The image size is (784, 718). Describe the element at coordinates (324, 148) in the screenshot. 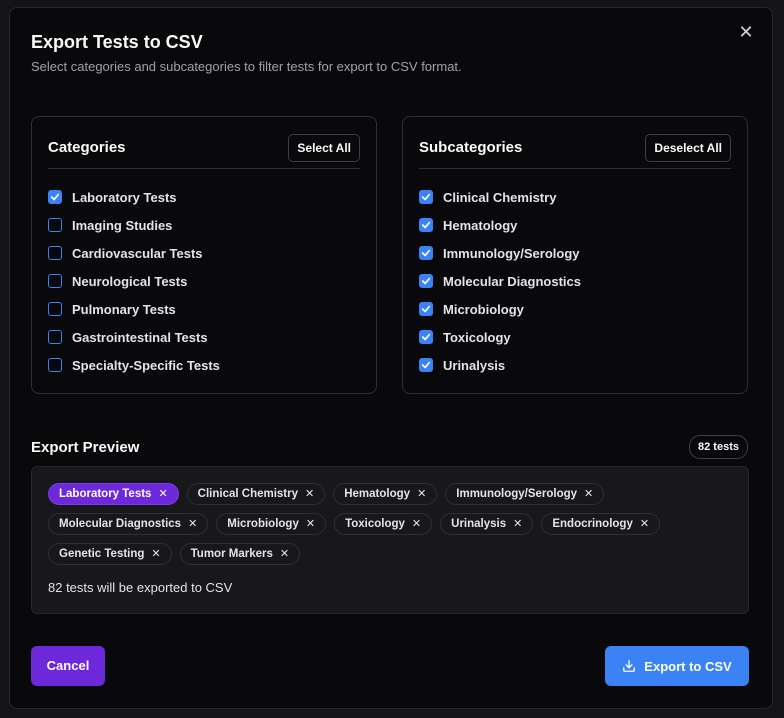

I see `select-all-button: Select All` at that location.